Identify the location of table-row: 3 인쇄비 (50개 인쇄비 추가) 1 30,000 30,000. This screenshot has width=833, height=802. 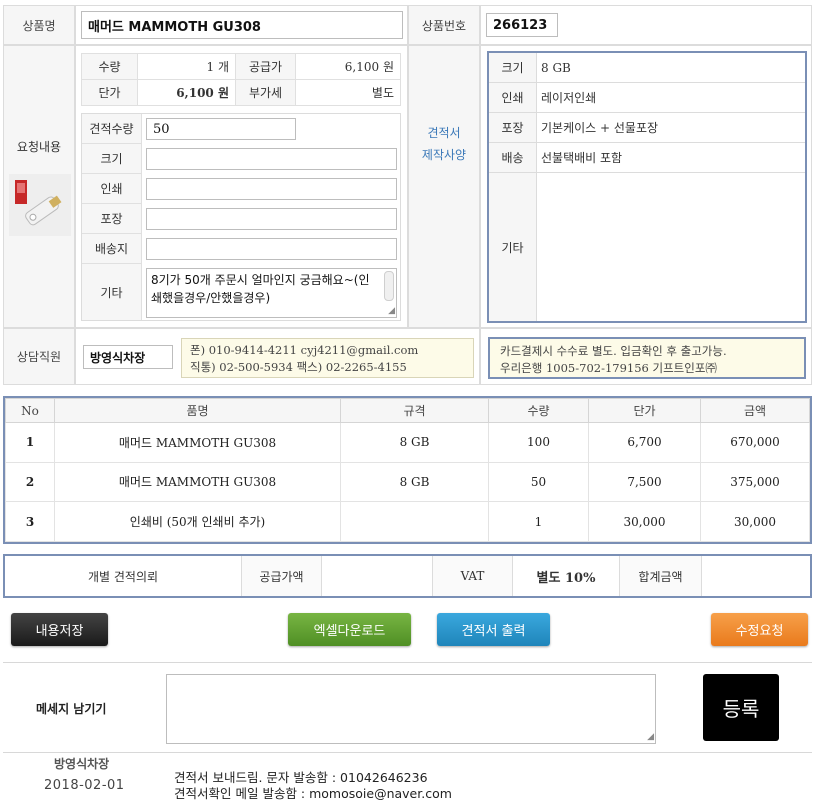
(407, 521).